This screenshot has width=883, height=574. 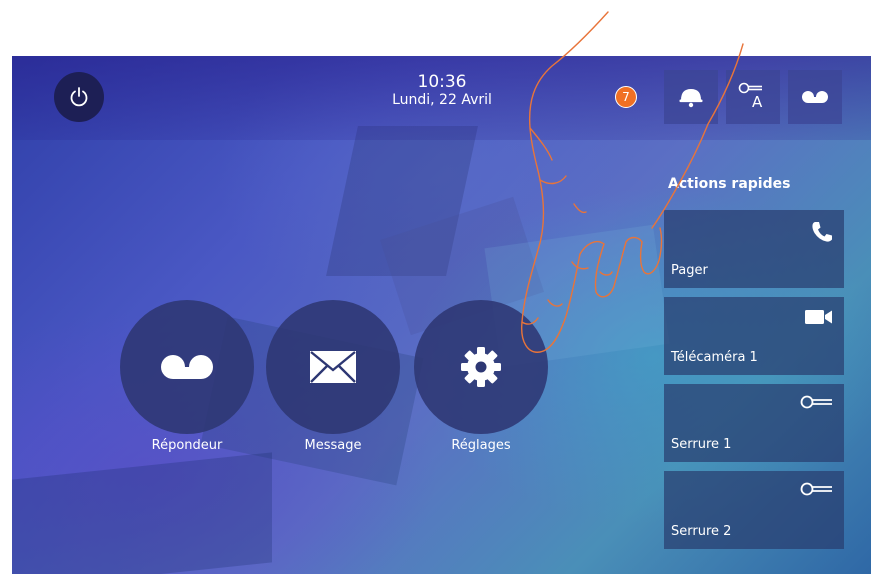 I want to click on bell-button, so click(x=691, y=97).